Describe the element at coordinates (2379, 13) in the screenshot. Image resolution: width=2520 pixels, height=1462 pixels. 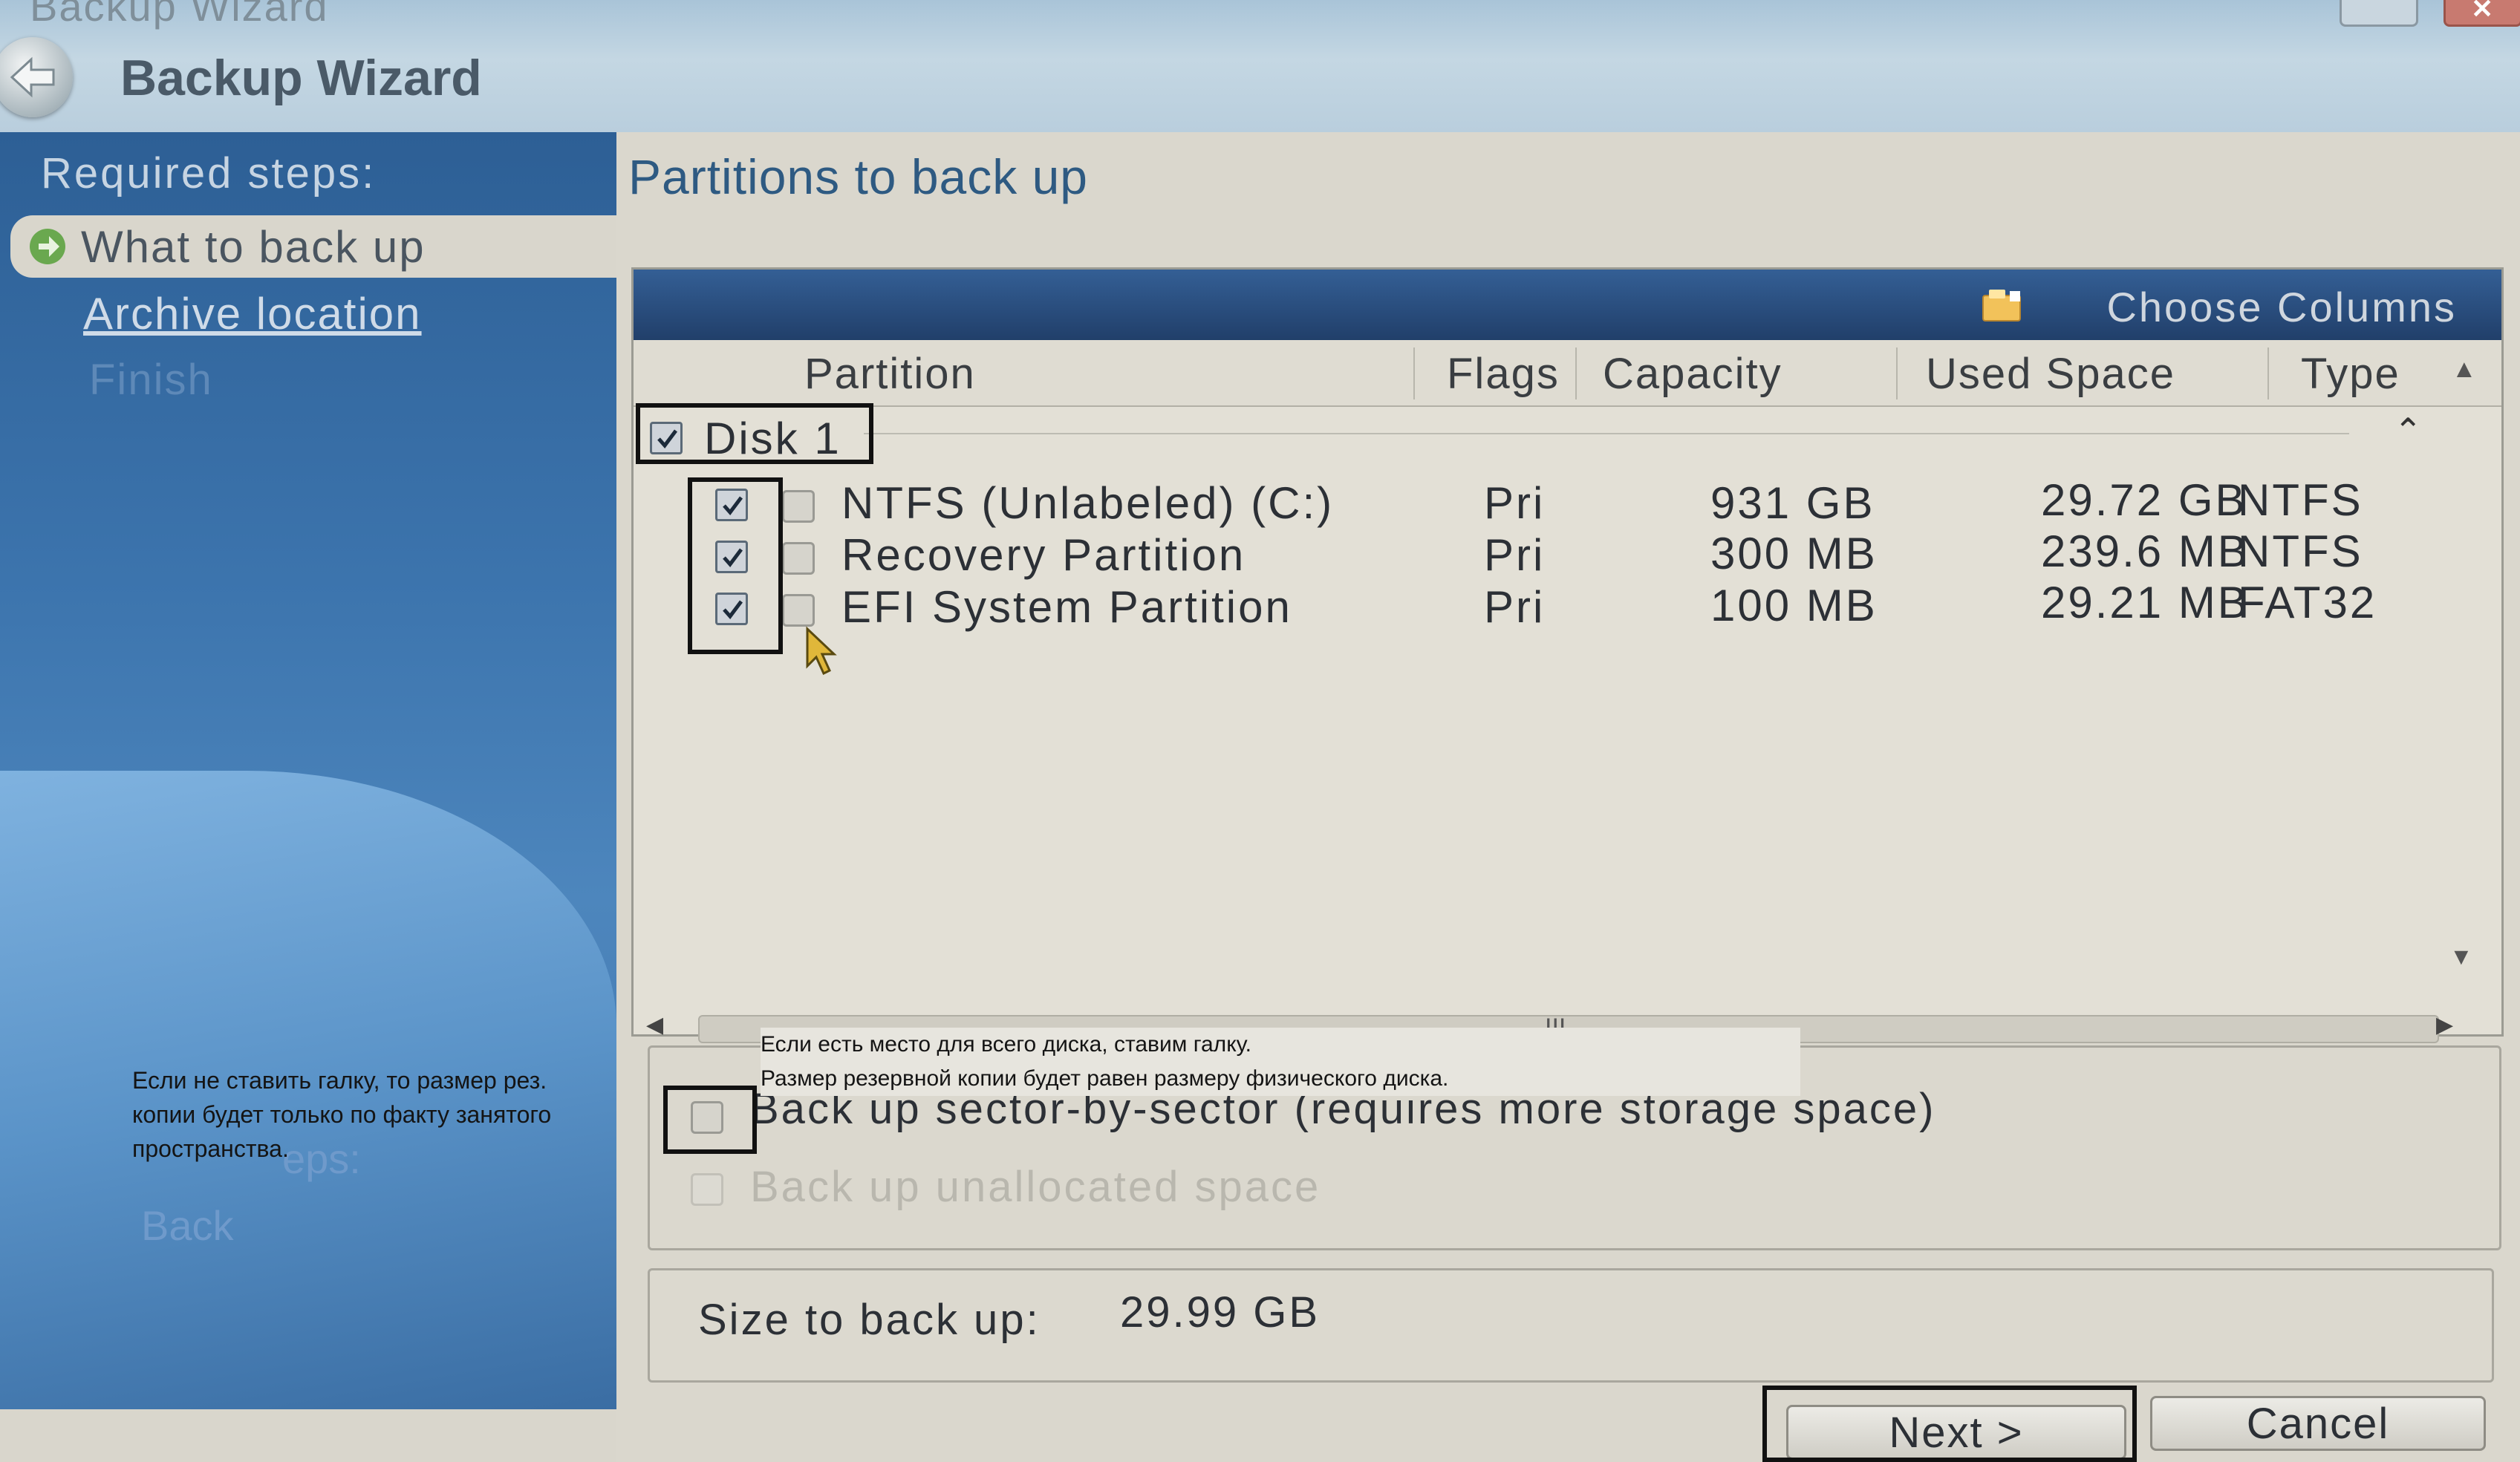
I see `maximize-button` at that location.